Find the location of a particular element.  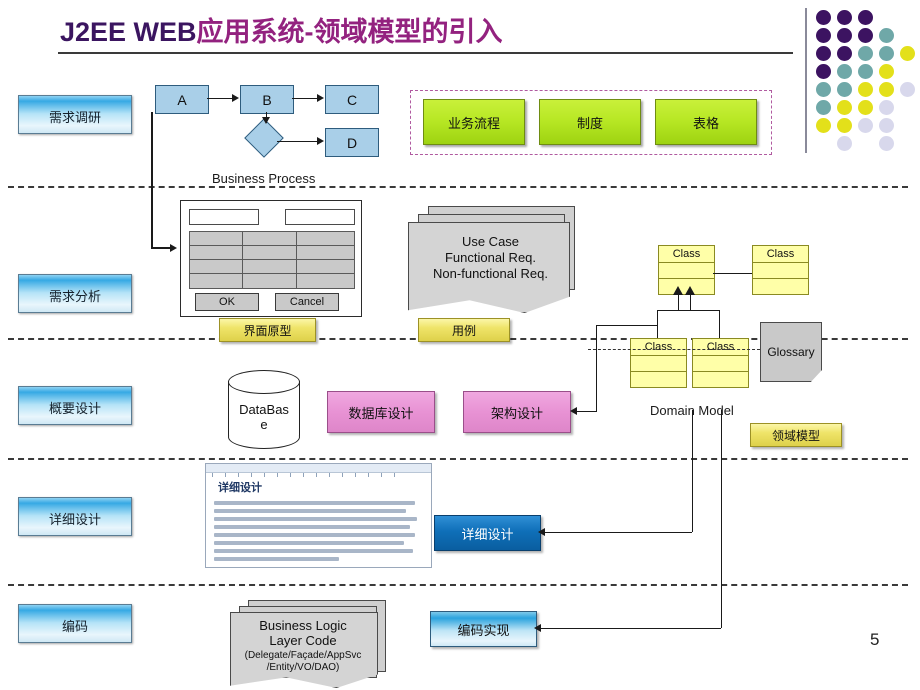

box-detailed-design: 详细设计 is located at coordinates (487, 533).